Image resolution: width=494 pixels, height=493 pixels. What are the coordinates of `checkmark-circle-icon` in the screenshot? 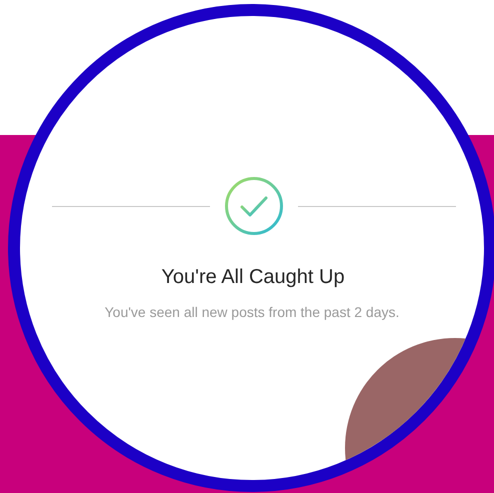 It's located at (254, 206).